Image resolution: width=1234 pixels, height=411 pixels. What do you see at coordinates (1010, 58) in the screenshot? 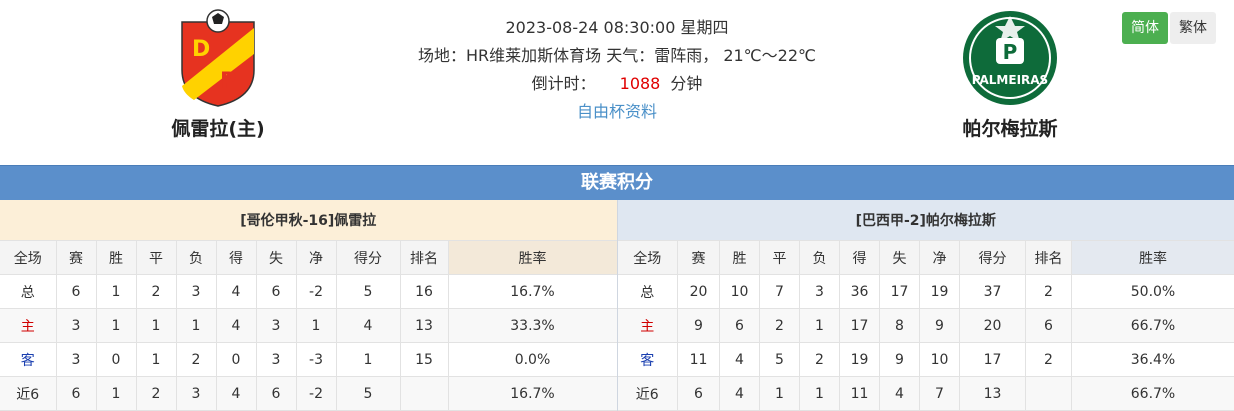
I see `away-team-logo: P PALMEIRAS` at bounding box center [1010, 58].